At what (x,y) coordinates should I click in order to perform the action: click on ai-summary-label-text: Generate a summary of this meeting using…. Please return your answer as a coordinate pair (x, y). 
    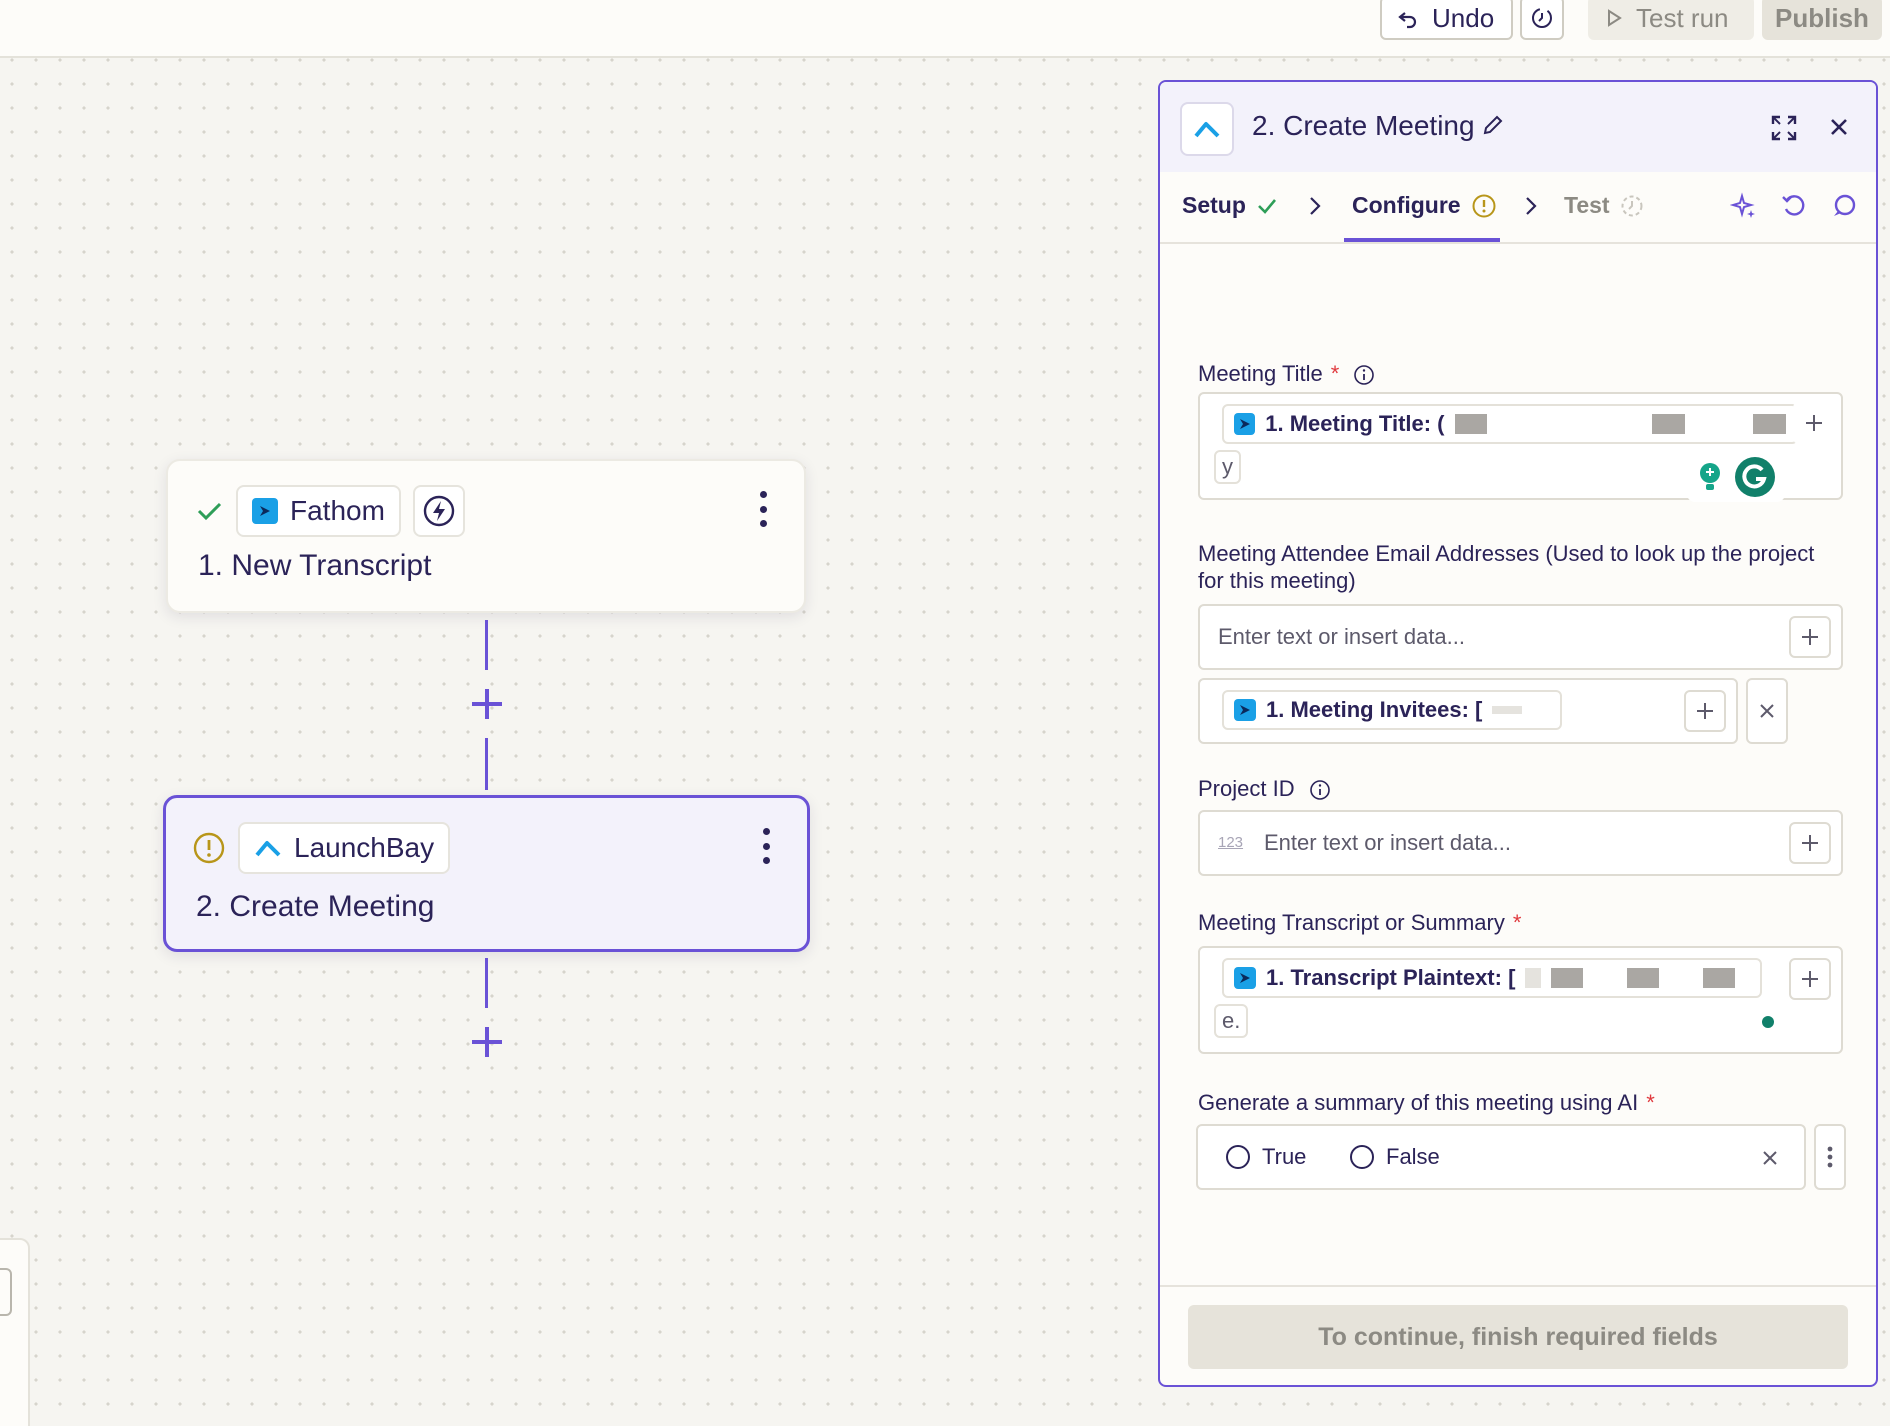
    Looking at the image, I should click on (1418, 1102).